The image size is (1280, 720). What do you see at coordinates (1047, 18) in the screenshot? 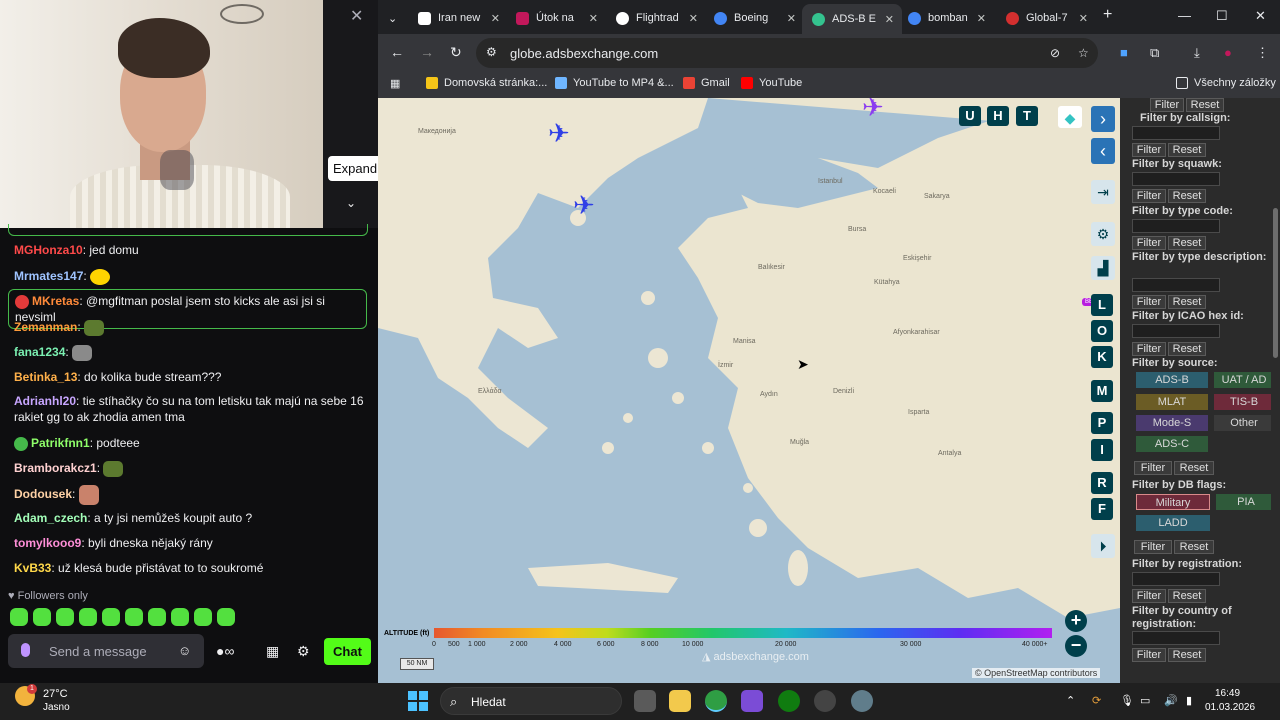
I see `browser-tab: Global-7 ✕` at bounding box center [1047, 18].